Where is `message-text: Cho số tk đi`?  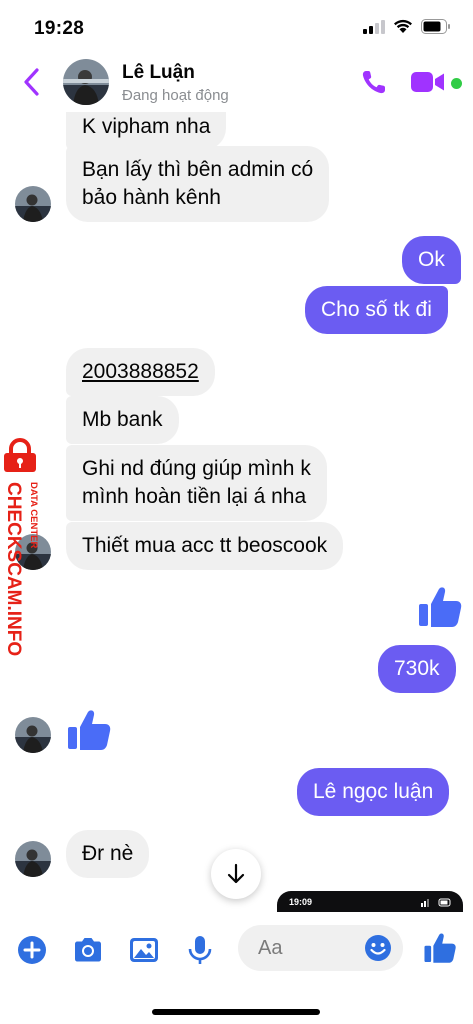
message-text: Cho số tk đi is located at coordinates (376, 309).